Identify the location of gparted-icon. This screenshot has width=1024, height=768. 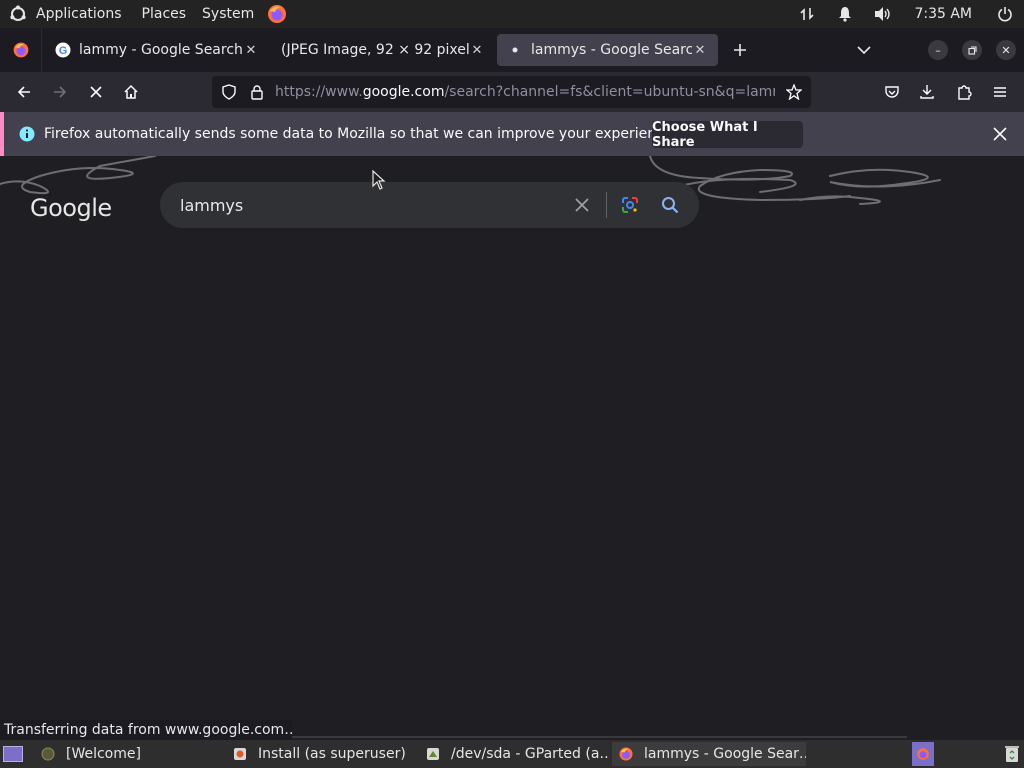
(433, 754).